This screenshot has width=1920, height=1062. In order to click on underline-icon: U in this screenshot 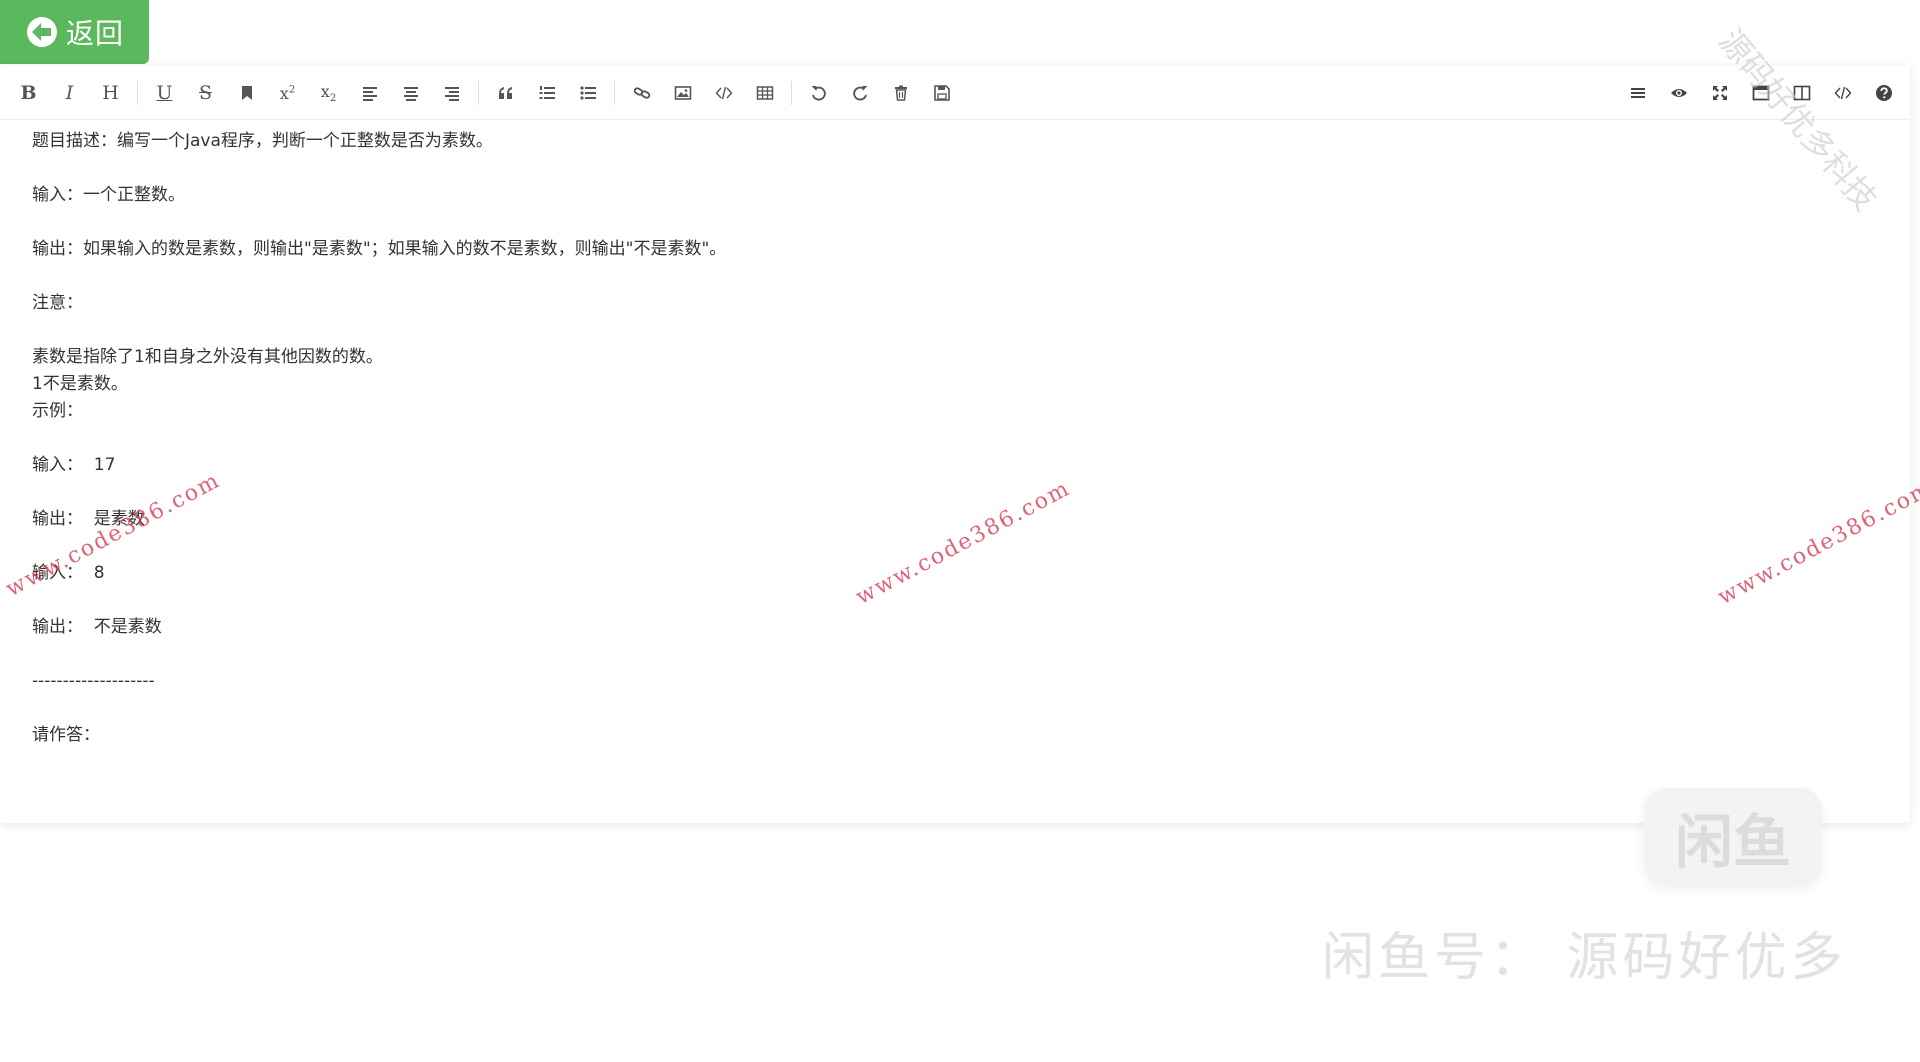, I will do `click(164, 92)`.